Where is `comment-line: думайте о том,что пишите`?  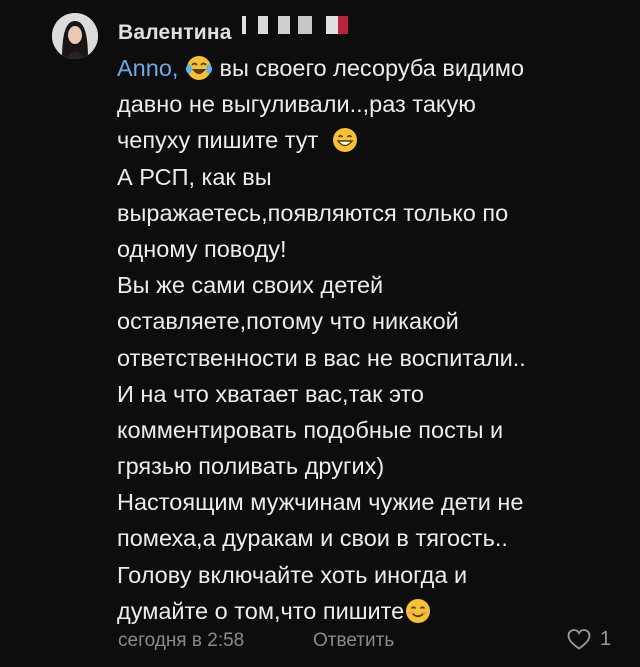 comment-line: думайте о том,что пишите is located at coordinates (374, 611).